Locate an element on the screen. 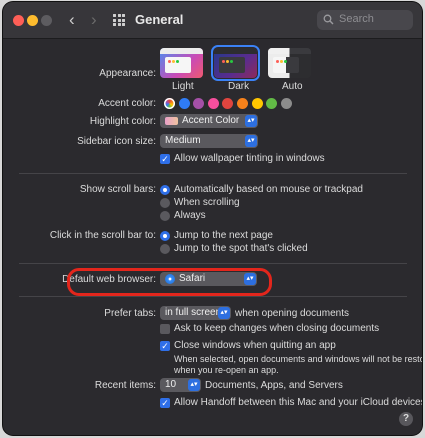 The height and width of the screenshot is (438, 425). wallpaper-tinting-checkbox: ✓ is located at coordinates (165, 159).